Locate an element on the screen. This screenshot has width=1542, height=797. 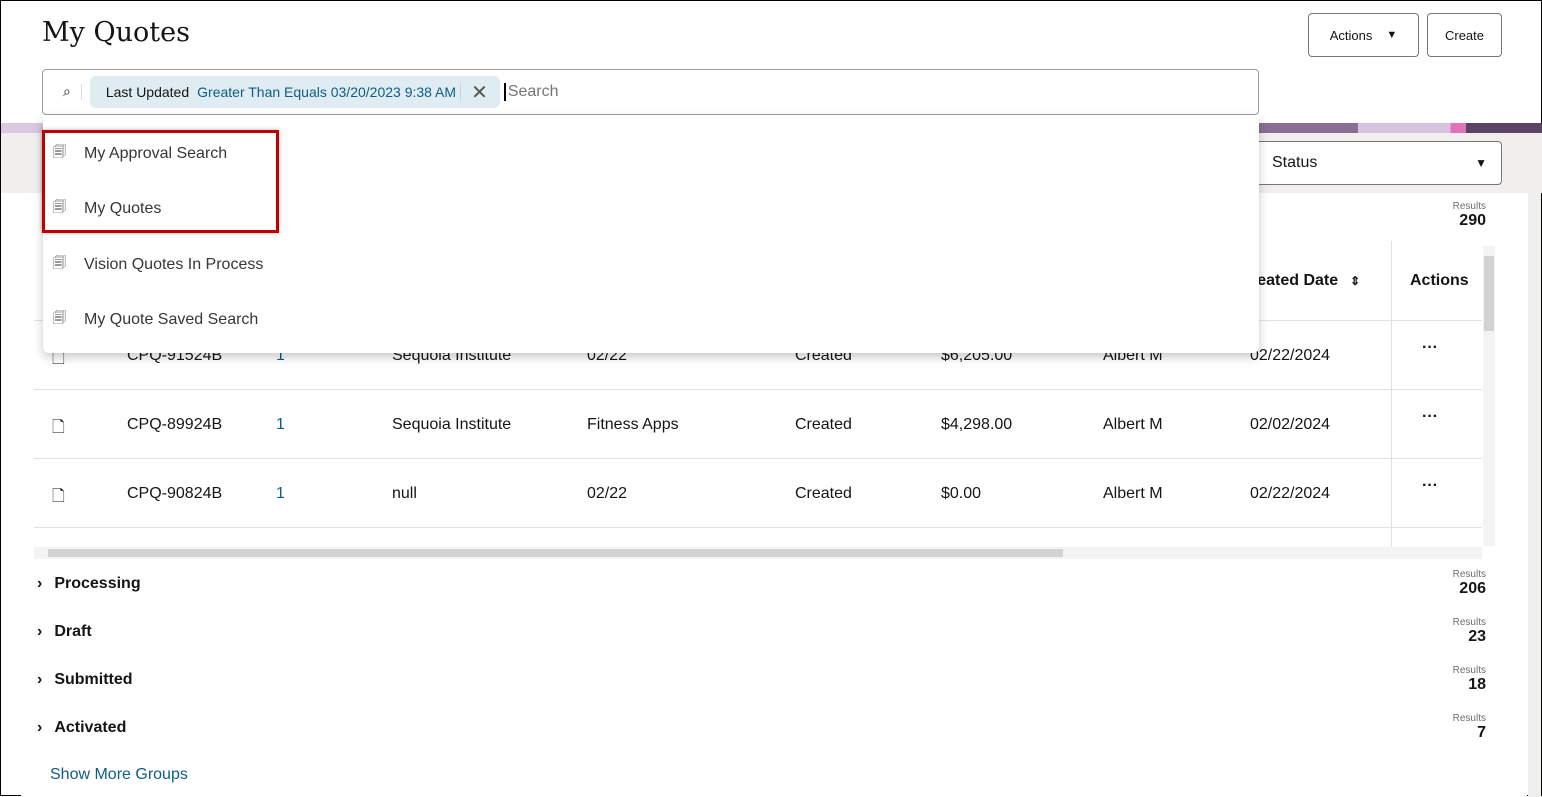
search-input is located at coordinates (880, 92).